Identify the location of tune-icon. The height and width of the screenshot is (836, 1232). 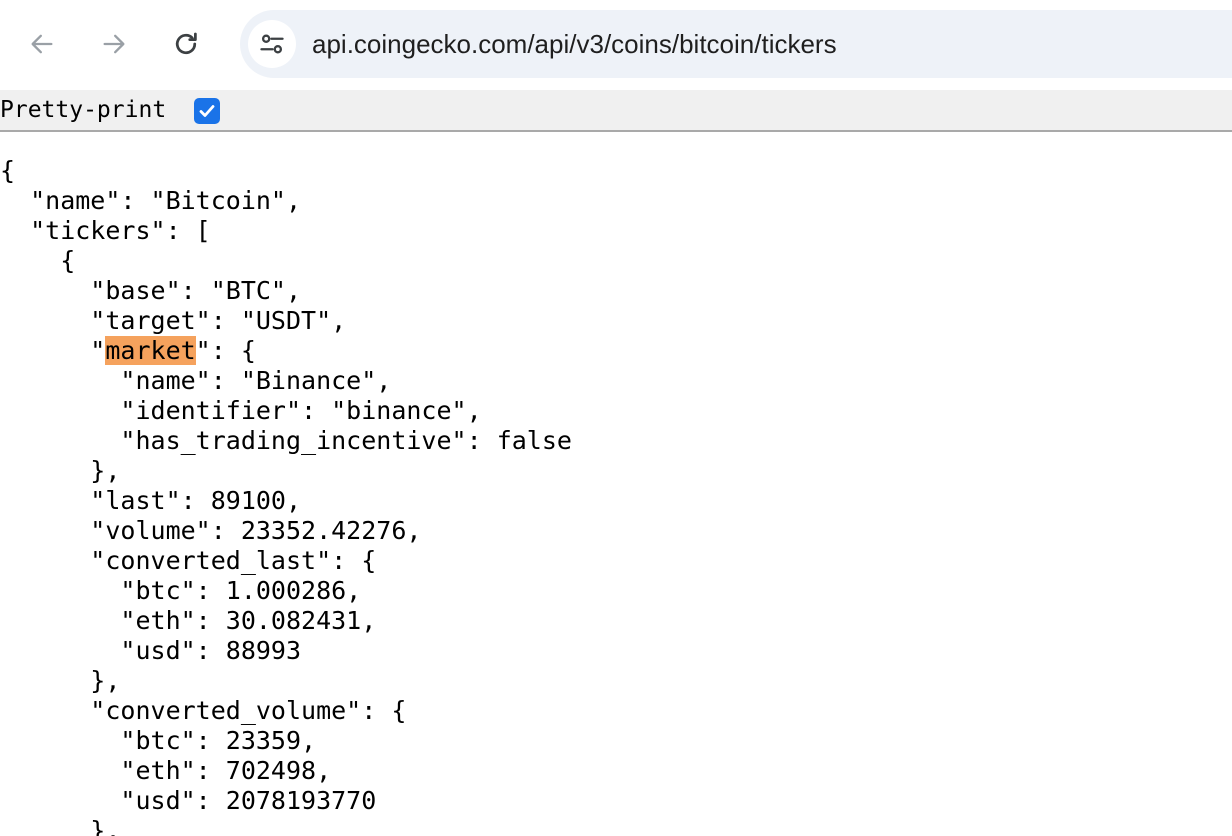
(272, 44).